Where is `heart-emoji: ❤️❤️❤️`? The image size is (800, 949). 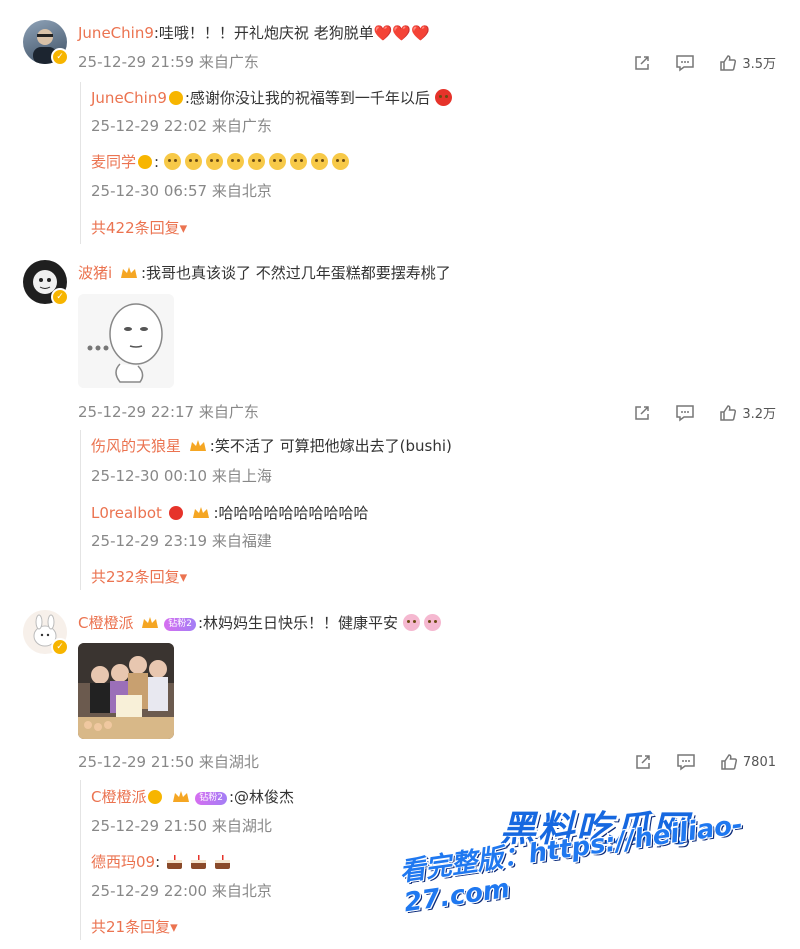 heart-emoji: ❤️❤️❤️ is located at coordinates (401, 33).